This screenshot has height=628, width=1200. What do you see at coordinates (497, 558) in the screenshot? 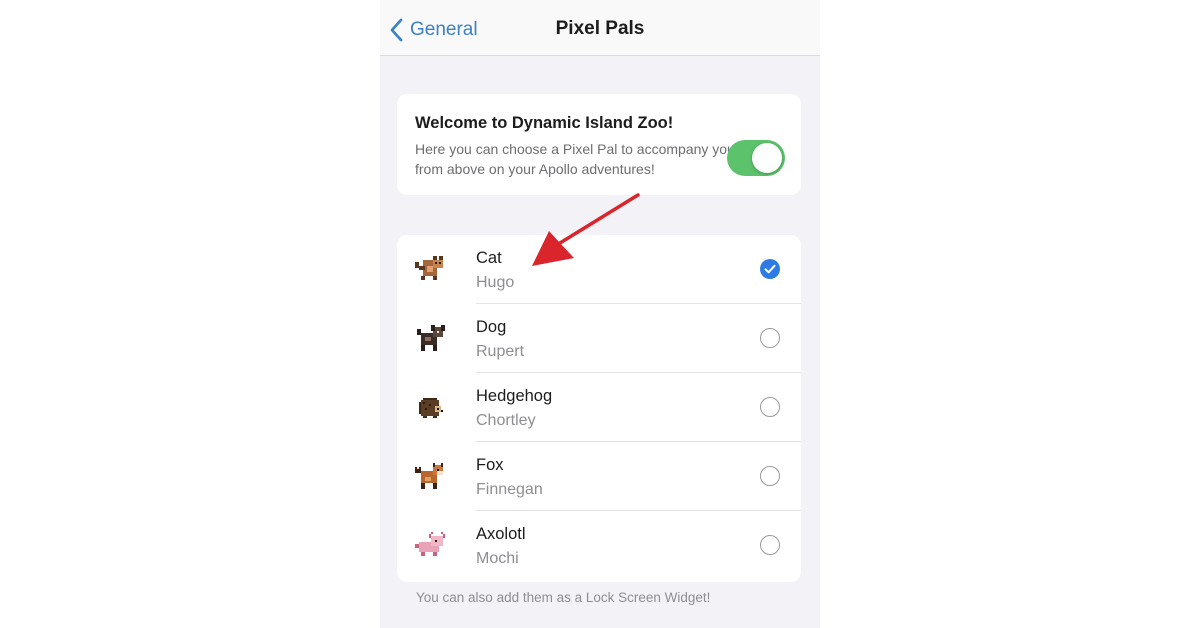
I see `pal-name: Mochi` at bounding box center [497, 558].